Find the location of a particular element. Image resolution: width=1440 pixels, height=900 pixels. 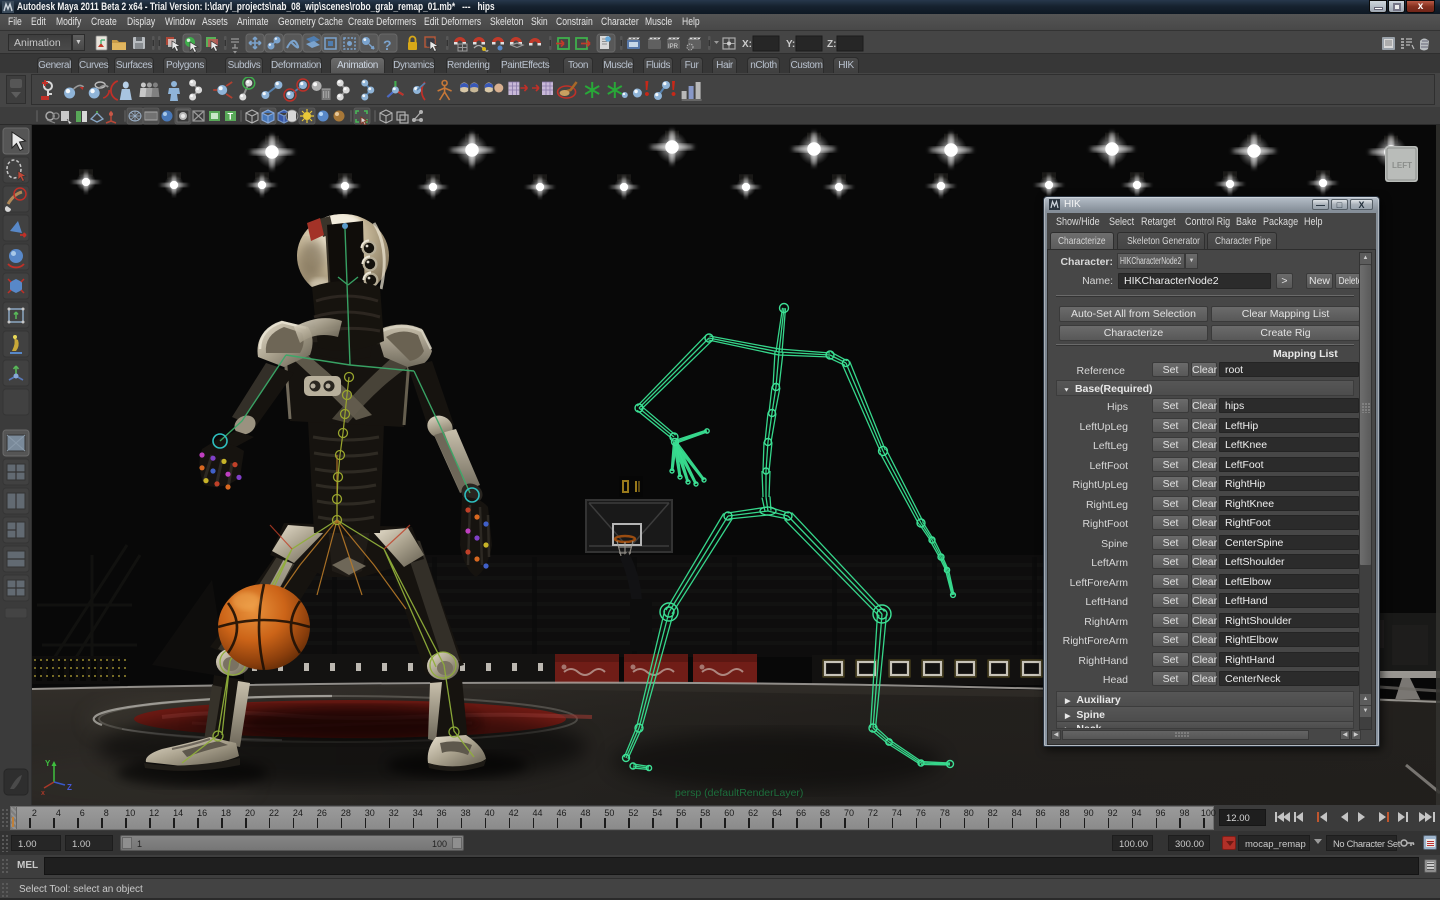

svg-text: T is located at coordinates (231, 117).